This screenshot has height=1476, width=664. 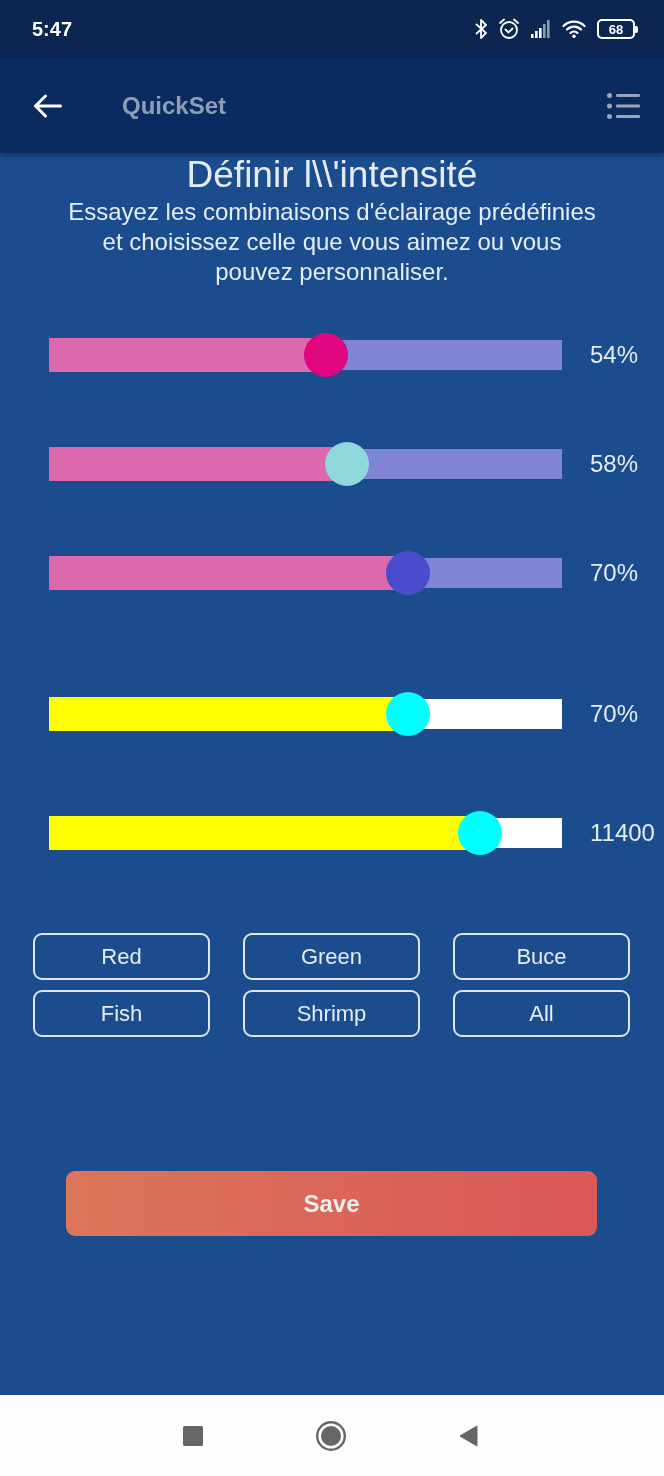 I want to click on preset-button: Buce, so click(x=541, y=956).